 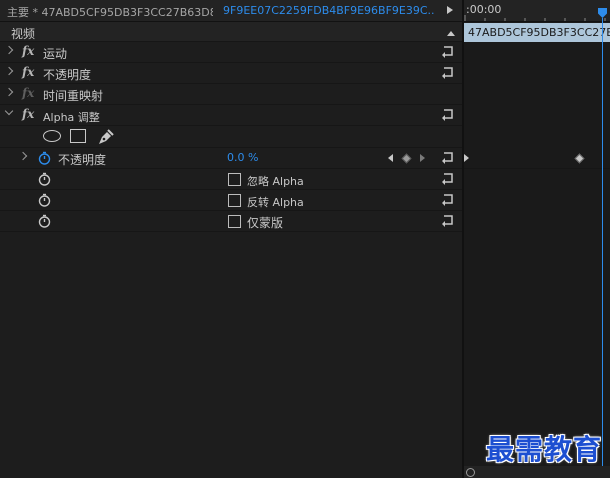 I want to click on effect-row-motion: fx 运动, so click(x=231, y=52).